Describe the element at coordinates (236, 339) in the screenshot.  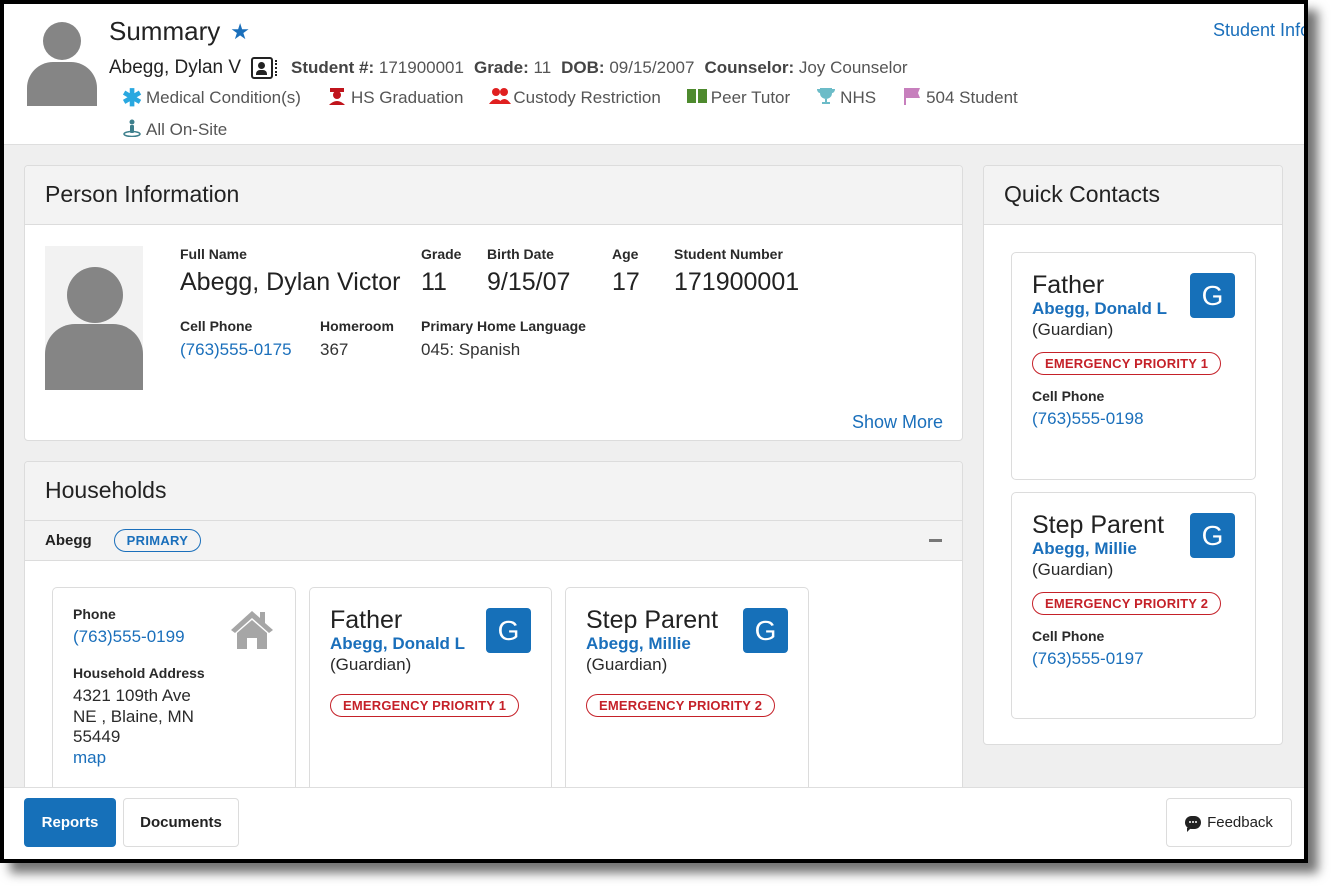
I see `field-cell-phone: Cell Phone (763)555-0175` at that location.